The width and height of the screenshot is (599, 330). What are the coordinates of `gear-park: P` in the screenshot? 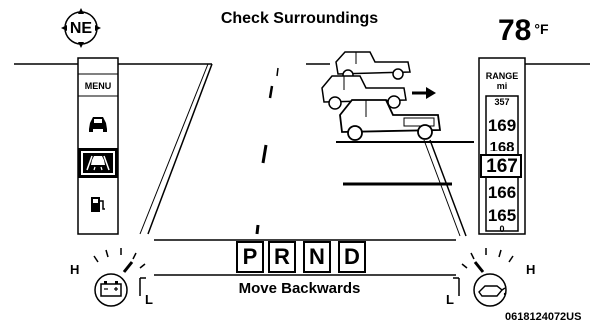 It's located at (250, 257).